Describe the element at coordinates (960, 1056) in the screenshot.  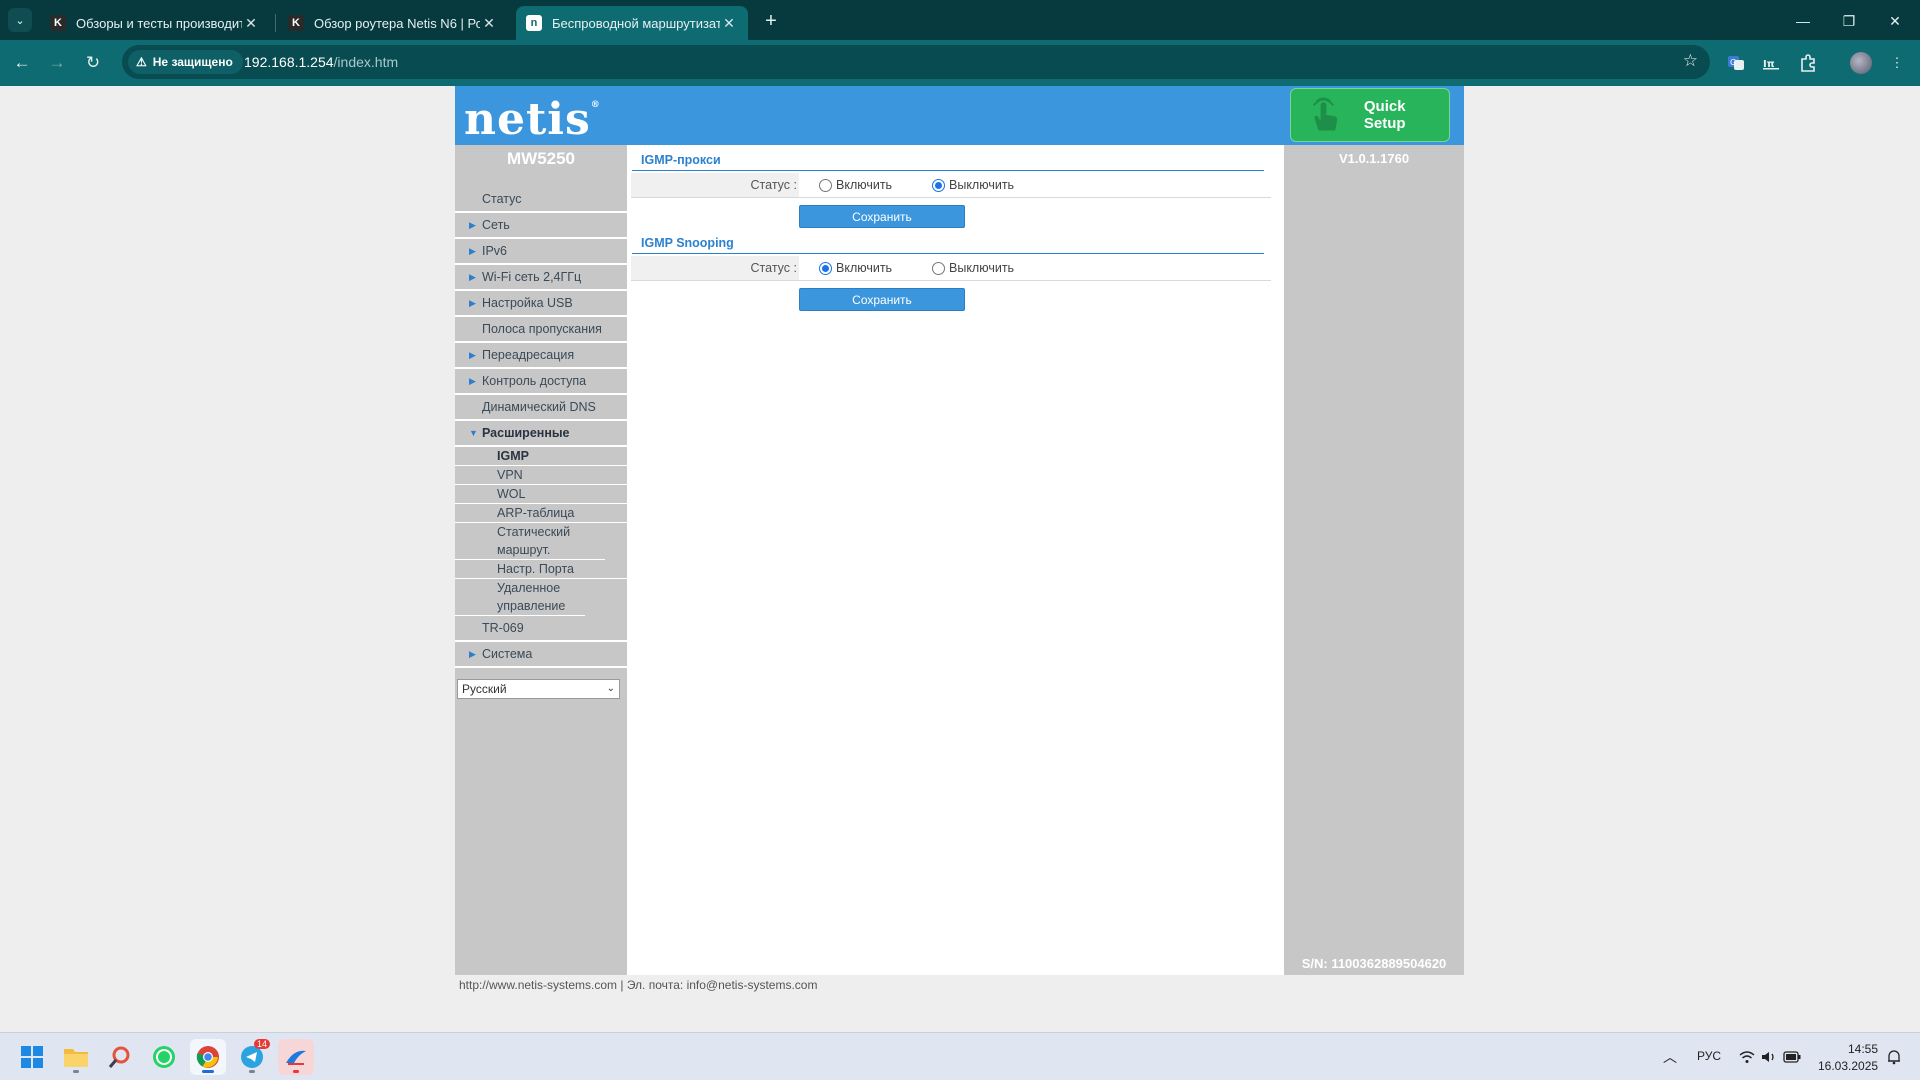
I see `windows-taskbar: 14 ︿ РУС 14:55 16.03.2025` at that location.